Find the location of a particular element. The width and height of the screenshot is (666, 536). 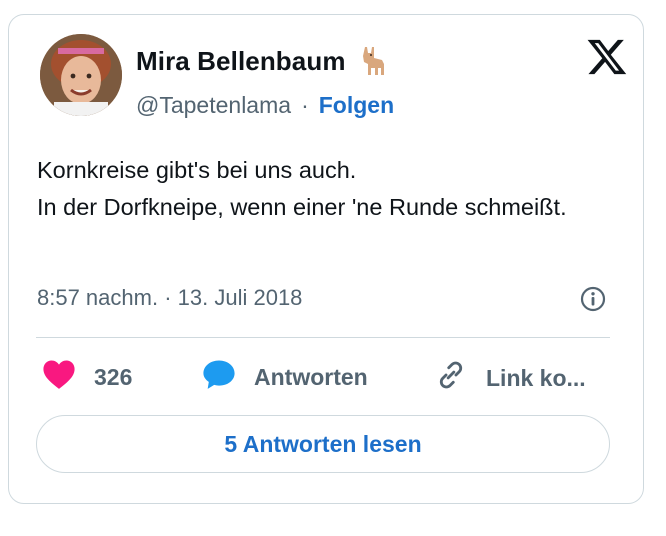

tweet-meta: 8:57 nachm. · 13. Juli 2018 is located at coordinates (323, 299).